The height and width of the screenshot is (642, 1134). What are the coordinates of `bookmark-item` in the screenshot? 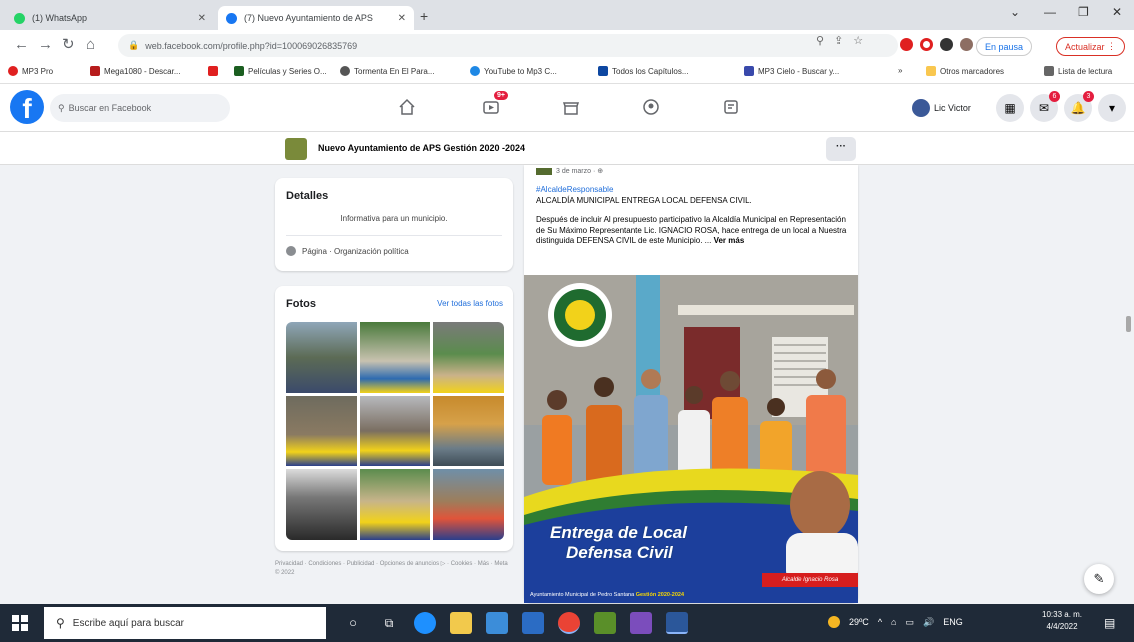 It's located at (215, 71).